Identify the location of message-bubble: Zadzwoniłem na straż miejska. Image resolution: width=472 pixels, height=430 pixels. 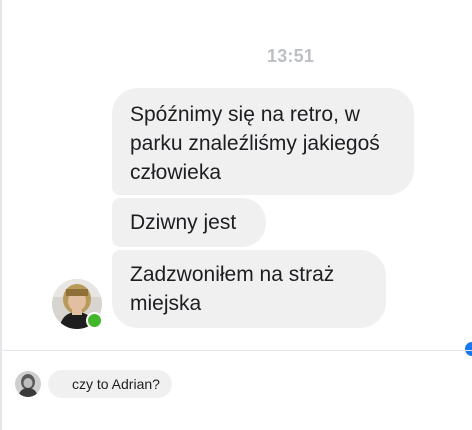
(249, 289).